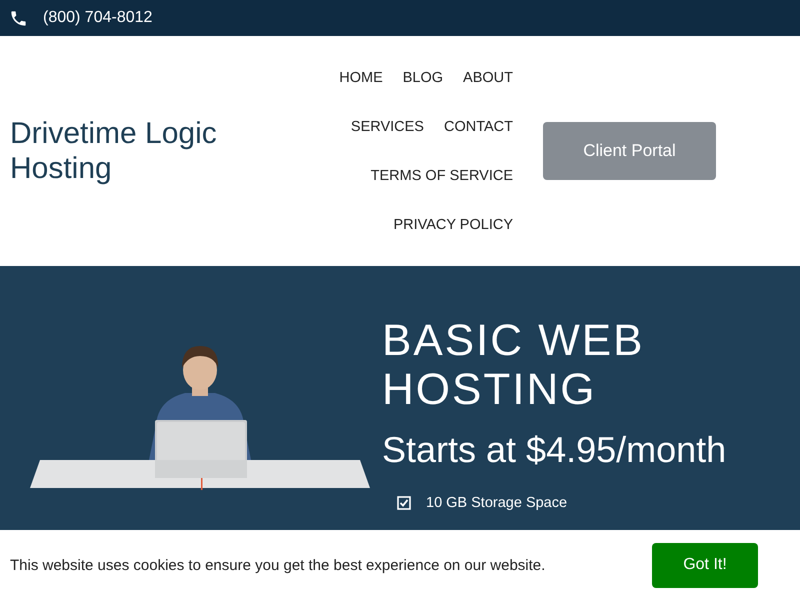  What do you see at coordinates (278, 565) in the screenshot?
I see `cookie-message: This website uses cookies to ensure you get the best experience on our website.` at bounding box center [278, 565].